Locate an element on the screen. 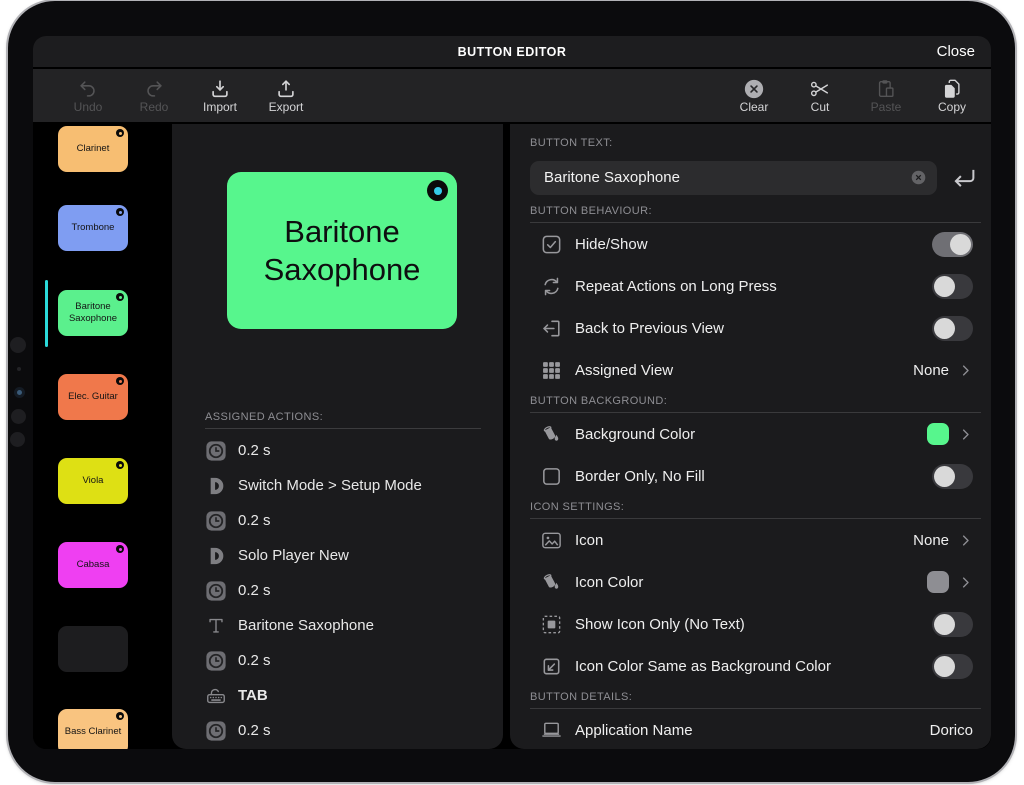 The height and width of the screenshot is (785, 1024). toggle-repeat-actions-on-long-press is located at coordinates (952, 286).